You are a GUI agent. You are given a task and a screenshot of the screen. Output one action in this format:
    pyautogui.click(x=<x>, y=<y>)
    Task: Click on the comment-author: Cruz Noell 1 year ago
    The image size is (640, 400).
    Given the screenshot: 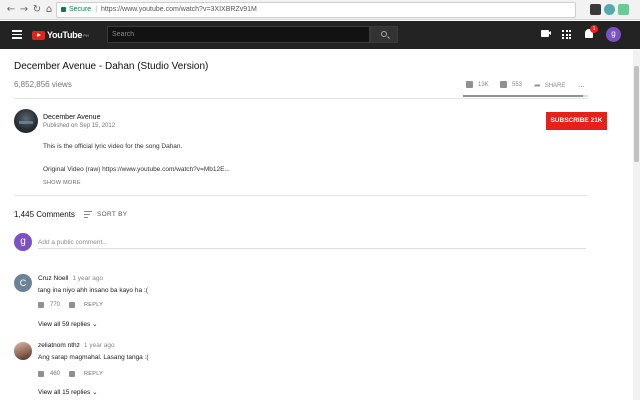 What is the action you would take?
    pyautogui.click(x=70, y=278)
    